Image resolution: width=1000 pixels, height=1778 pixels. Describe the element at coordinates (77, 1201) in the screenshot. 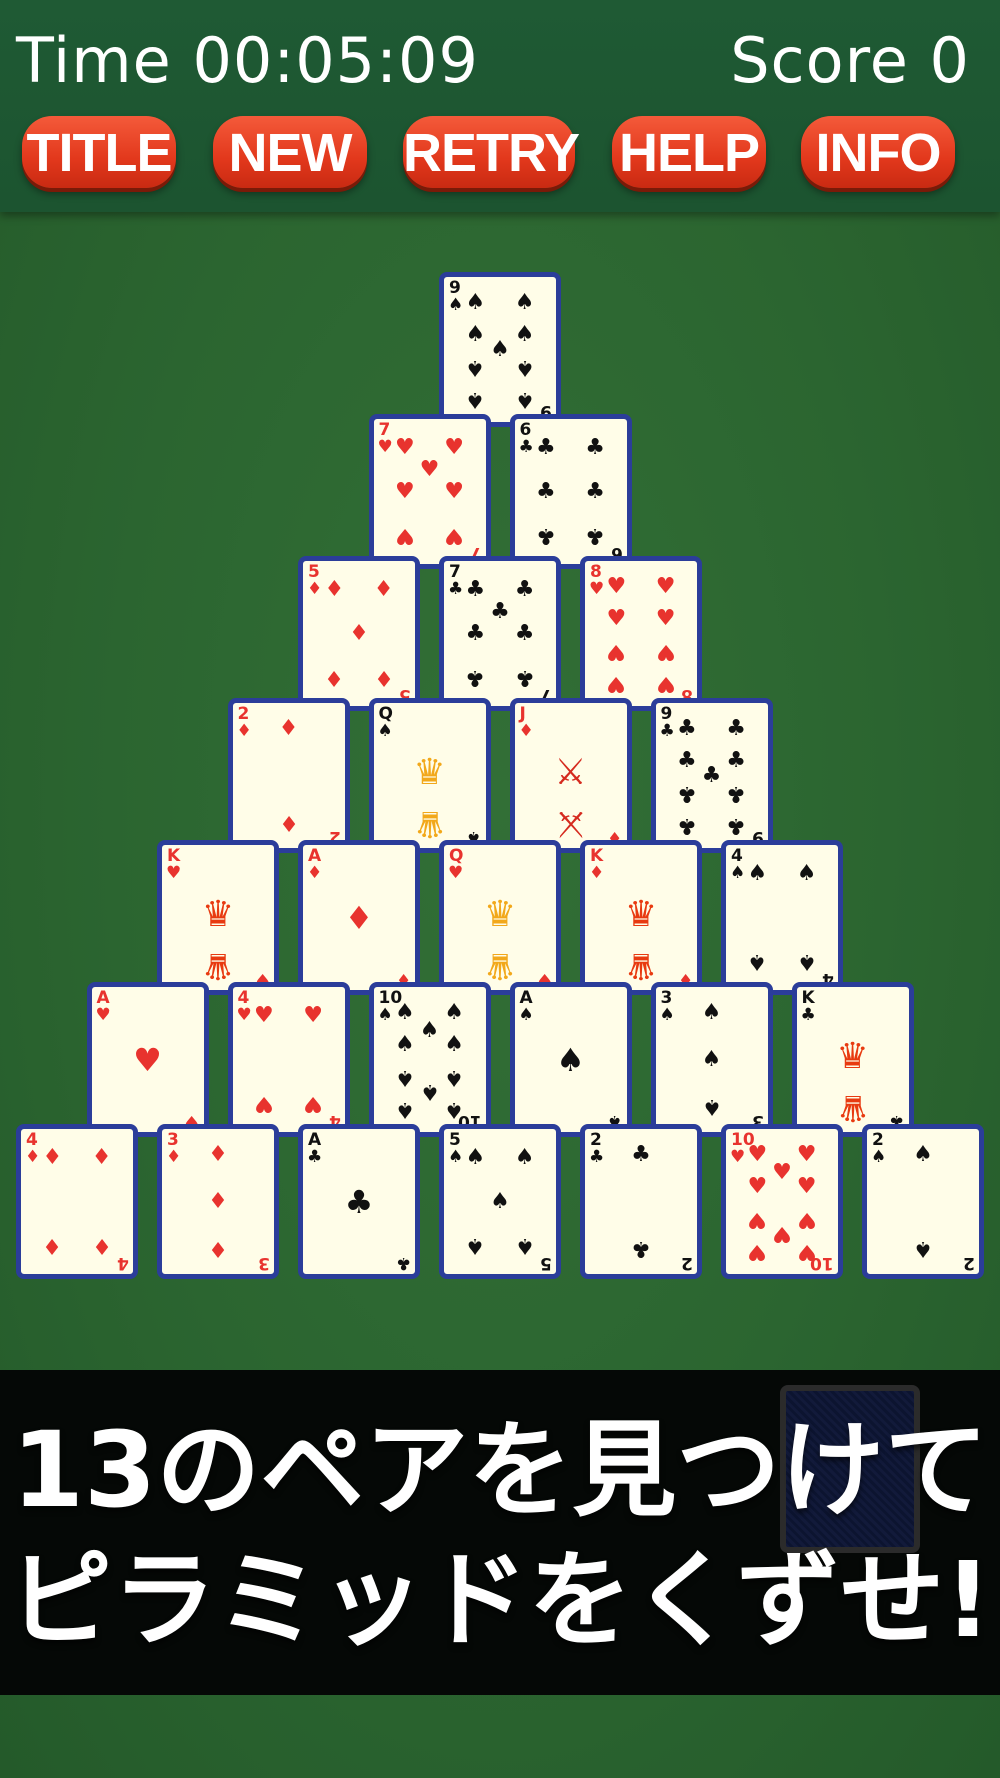

I see `card-4-of-diamonds: 4 ♦ ♦ ♦ ♦ ♦ 4` at that location.